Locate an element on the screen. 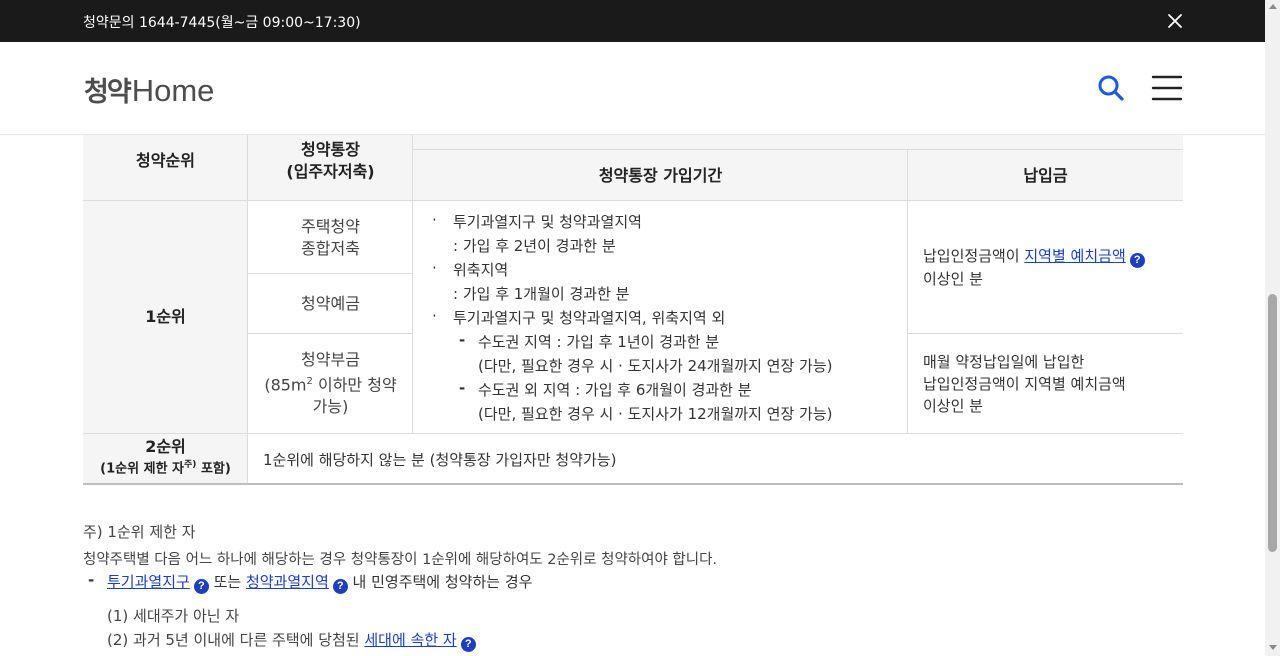  account-savings-line2: 종합저축 is located at coordinates (330, 248).